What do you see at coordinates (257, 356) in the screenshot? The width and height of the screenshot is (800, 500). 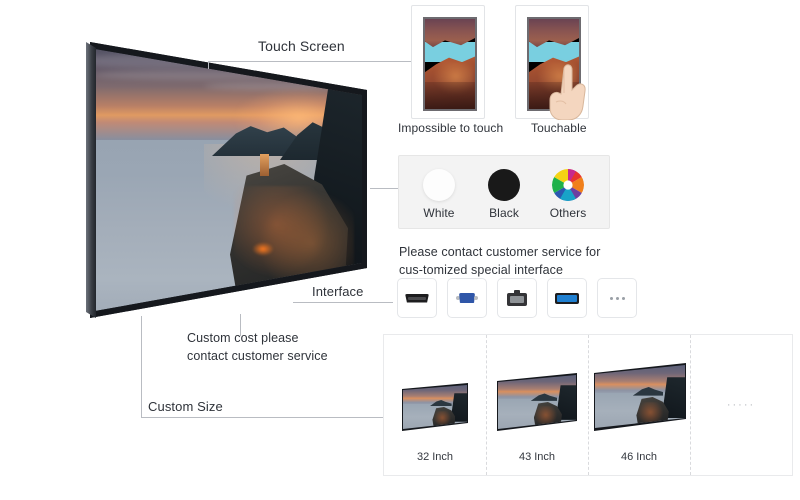 I see `custom-cost-line2: contact customer service` at bounding box center [257, 356].